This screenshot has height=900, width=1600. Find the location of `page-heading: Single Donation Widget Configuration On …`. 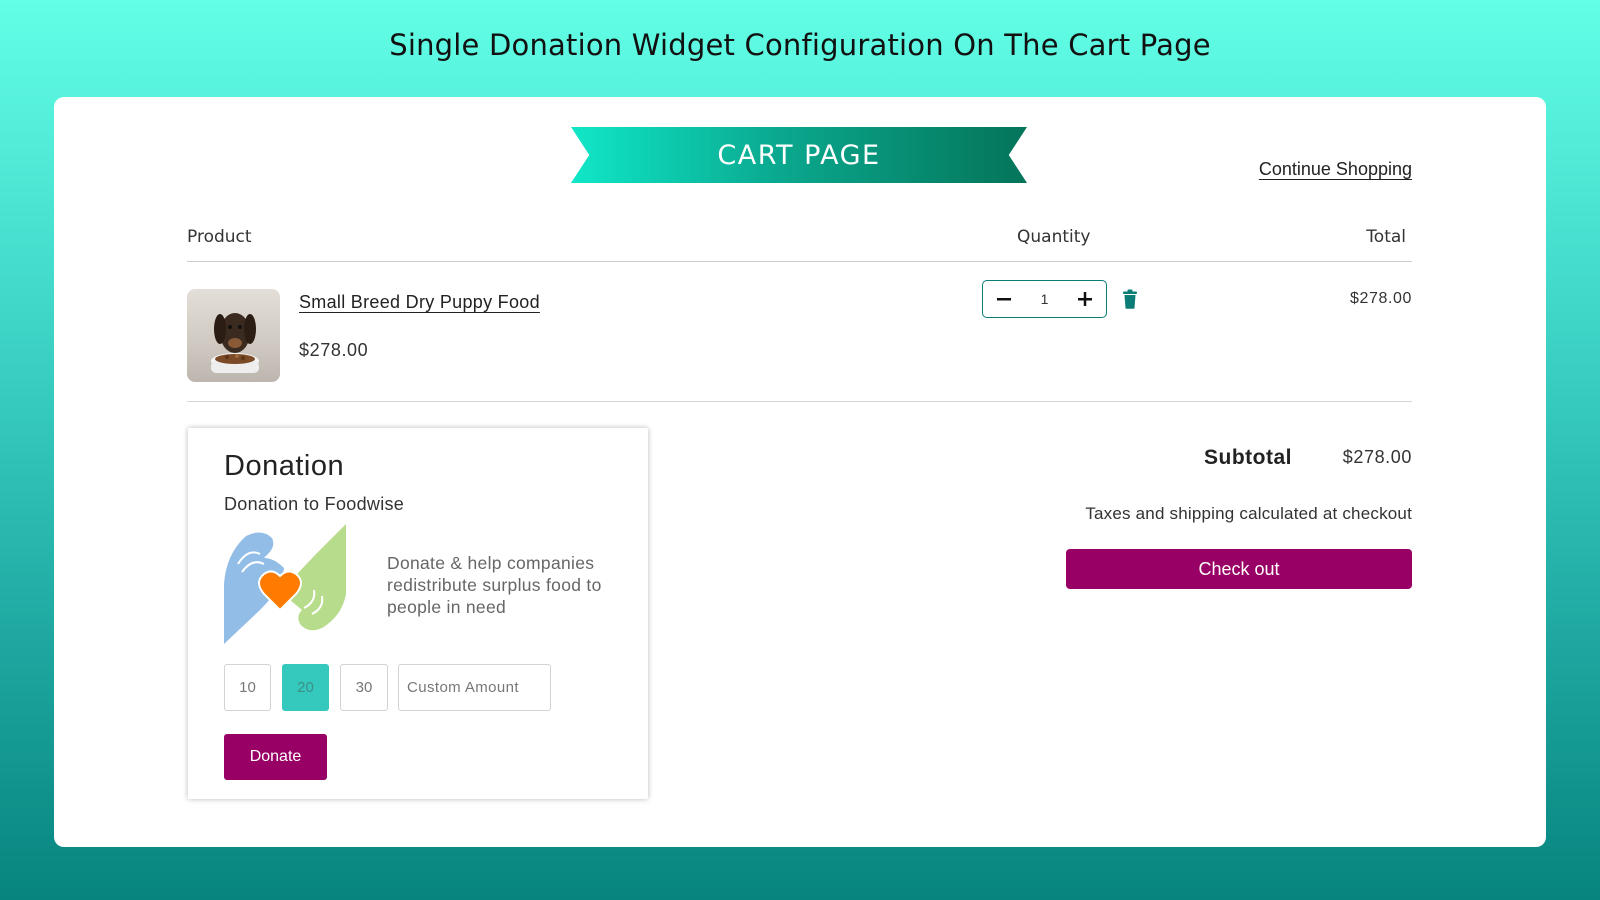

page-heading: Single Donation Widget Configuration On … is located at coordinates (800, 45).